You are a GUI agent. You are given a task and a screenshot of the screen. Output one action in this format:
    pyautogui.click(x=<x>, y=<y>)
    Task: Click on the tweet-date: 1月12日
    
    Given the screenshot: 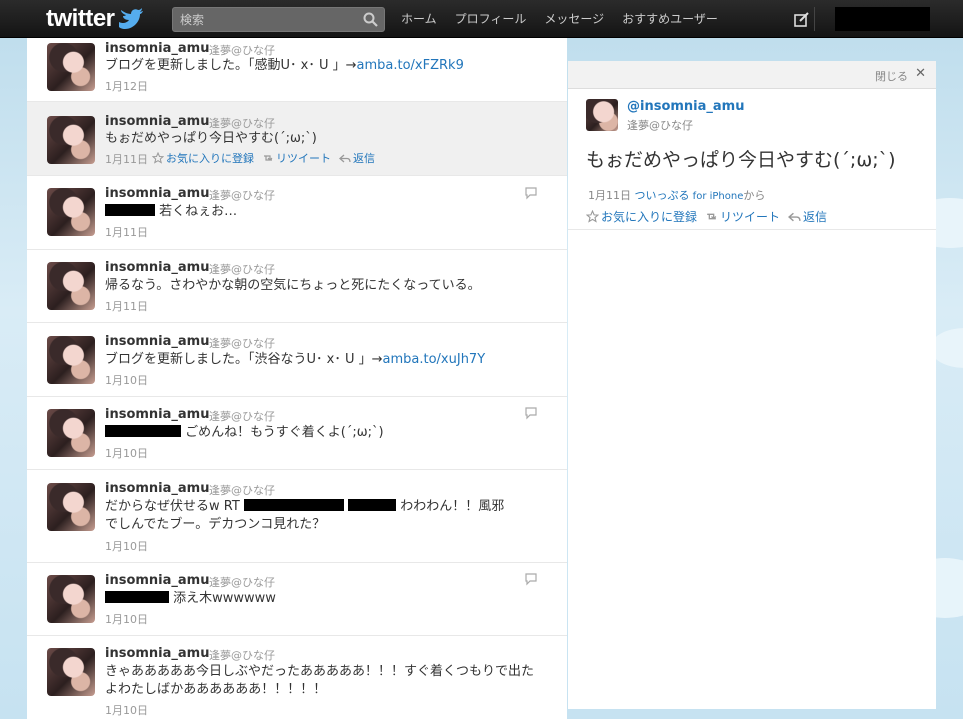 What is the action you would take?
    pyautogui.click(x=126, y=86)
    